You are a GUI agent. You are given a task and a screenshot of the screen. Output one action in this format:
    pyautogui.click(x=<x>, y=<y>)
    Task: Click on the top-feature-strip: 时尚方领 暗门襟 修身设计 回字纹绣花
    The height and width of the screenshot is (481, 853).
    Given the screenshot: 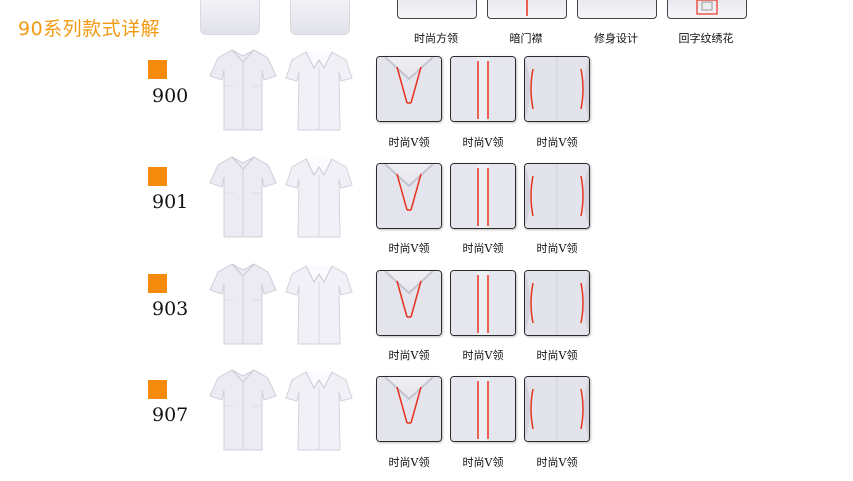 What is the action you would take?
    pyautogui.click(x=426, y=24)
    